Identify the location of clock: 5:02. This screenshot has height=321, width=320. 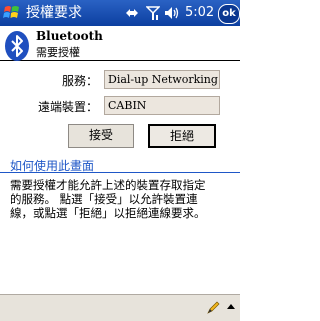
(199, 12).